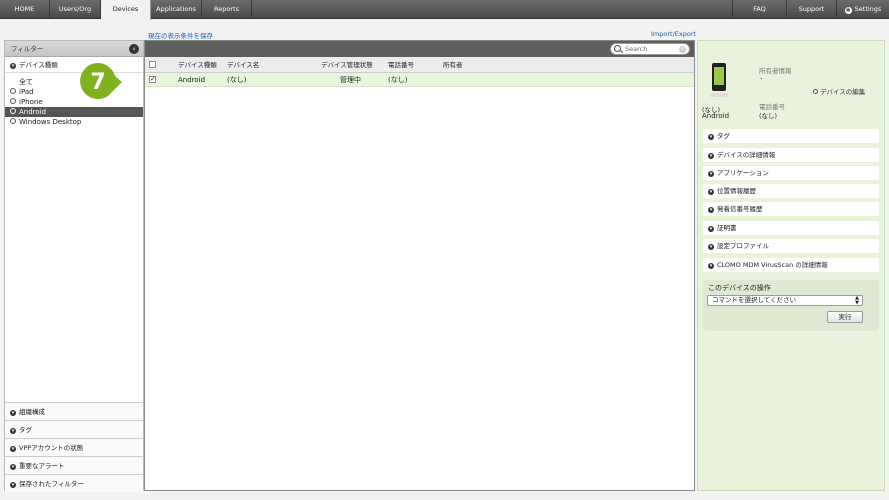 The image size is (889, 500). I want to click on section-call-history: ▾ 発着信番号履歴, so click(791, 209).